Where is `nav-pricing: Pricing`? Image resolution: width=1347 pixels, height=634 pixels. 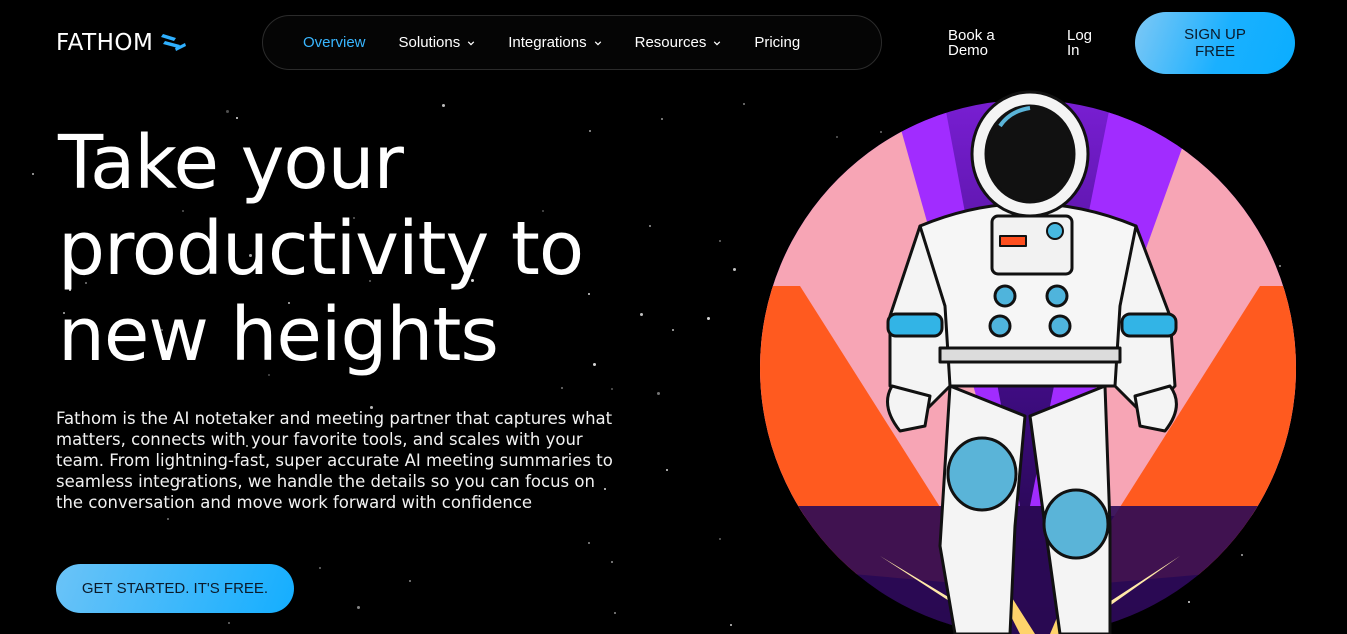 nav-pricing: Pricing is located at coordinates (777, 42).